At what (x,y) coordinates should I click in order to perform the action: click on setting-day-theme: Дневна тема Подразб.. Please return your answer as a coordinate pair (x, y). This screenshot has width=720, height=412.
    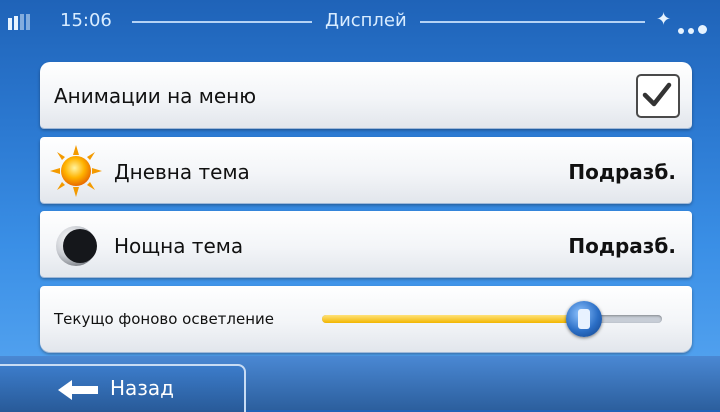
    Looking at the image, I should click on (366, 170).